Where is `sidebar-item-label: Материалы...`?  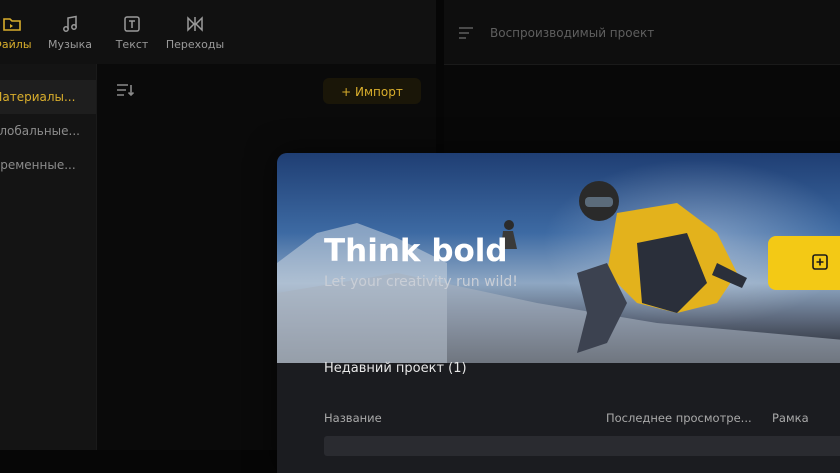
sidebar-item-label: Материалы... is located at coordinates (38, 97).